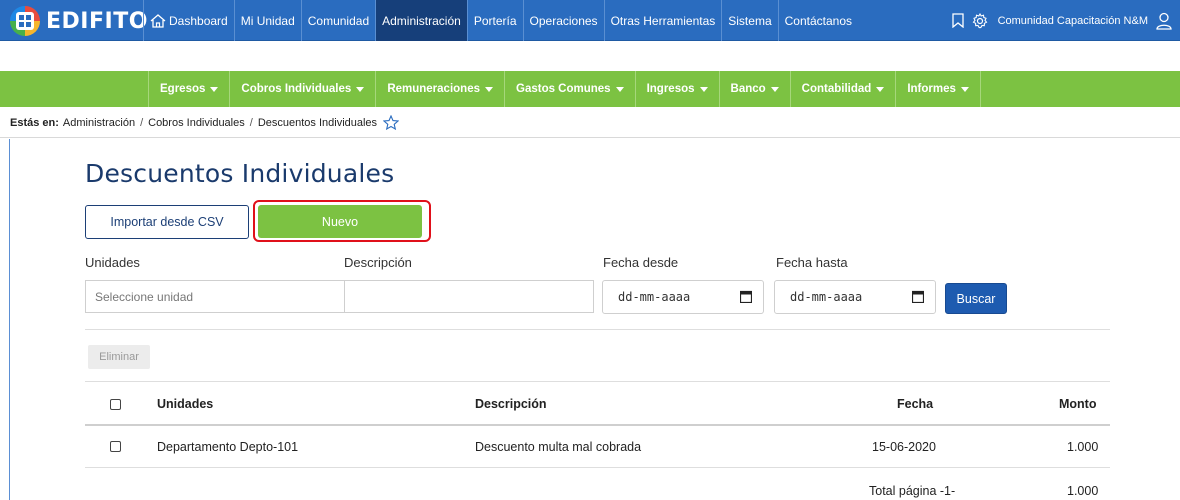  I want to click on subnav-label: Ingresos, so click(670, 89).